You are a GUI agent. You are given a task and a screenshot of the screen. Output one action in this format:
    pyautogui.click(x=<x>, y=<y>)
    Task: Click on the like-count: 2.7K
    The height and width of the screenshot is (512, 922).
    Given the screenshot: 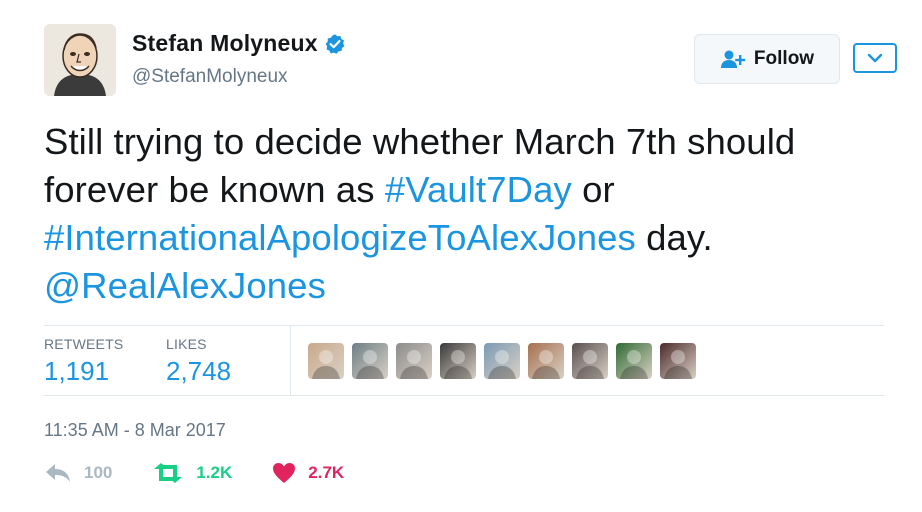 What is the action you would take?
    pyautogui.click(x=326, y=472)
    